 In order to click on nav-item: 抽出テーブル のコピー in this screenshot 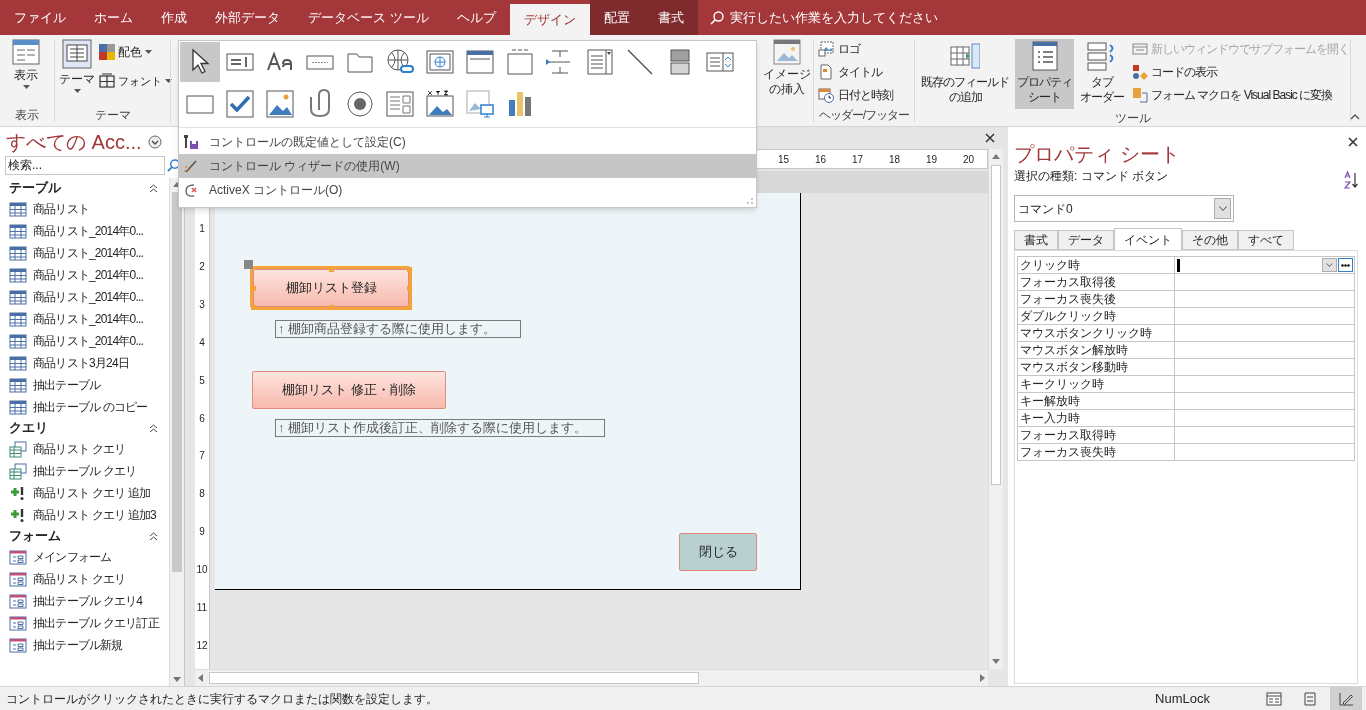, I will do `click(85, 407)`.